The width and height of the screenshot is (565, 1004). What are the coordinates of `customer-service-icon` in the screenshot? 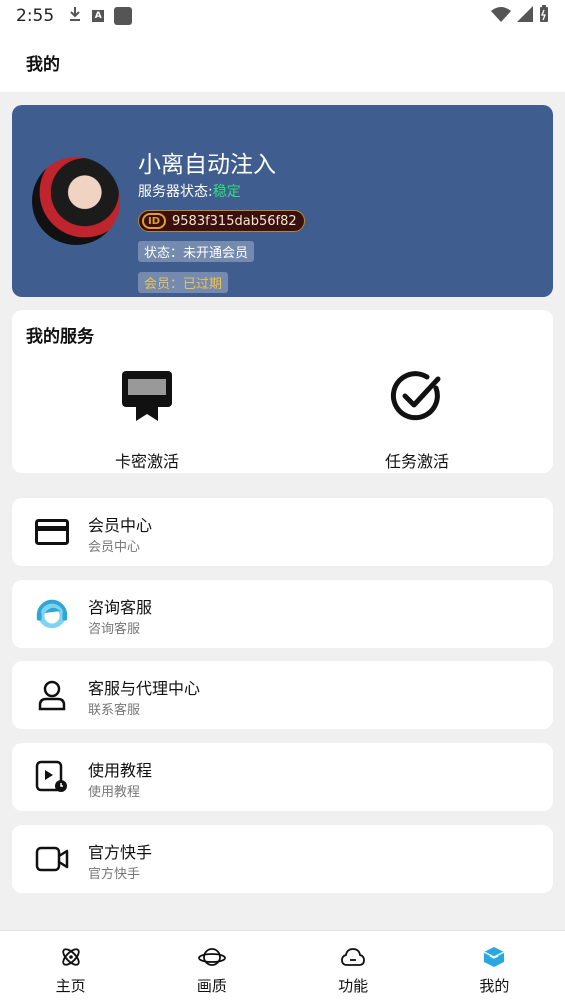 It's located at (52, 614).